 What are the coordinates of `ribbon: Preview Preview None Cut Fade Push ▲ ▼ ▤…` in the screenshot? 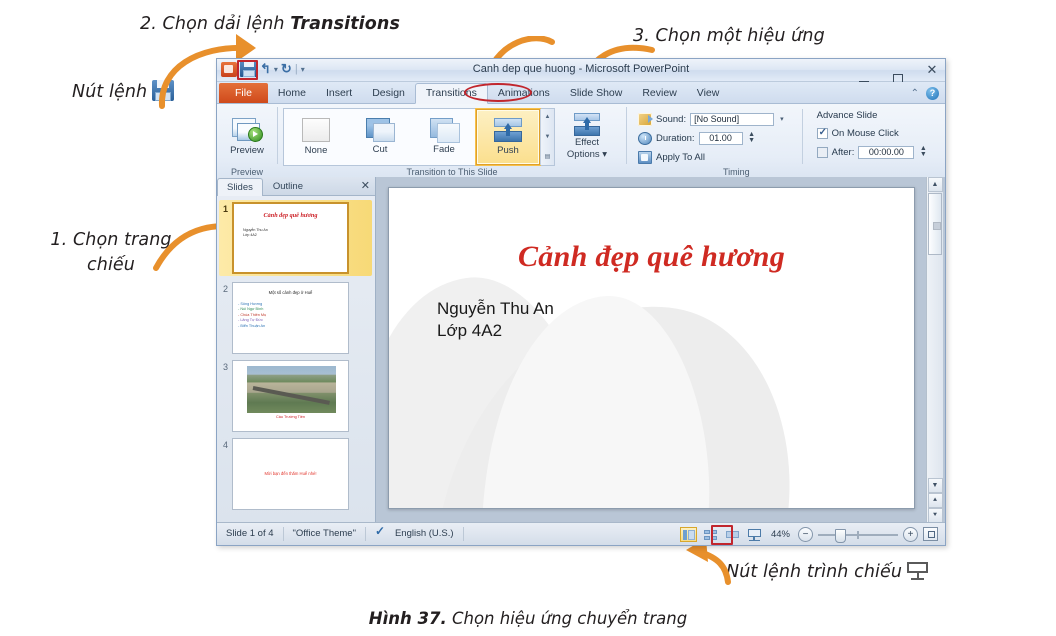 It's located at (581, 141).